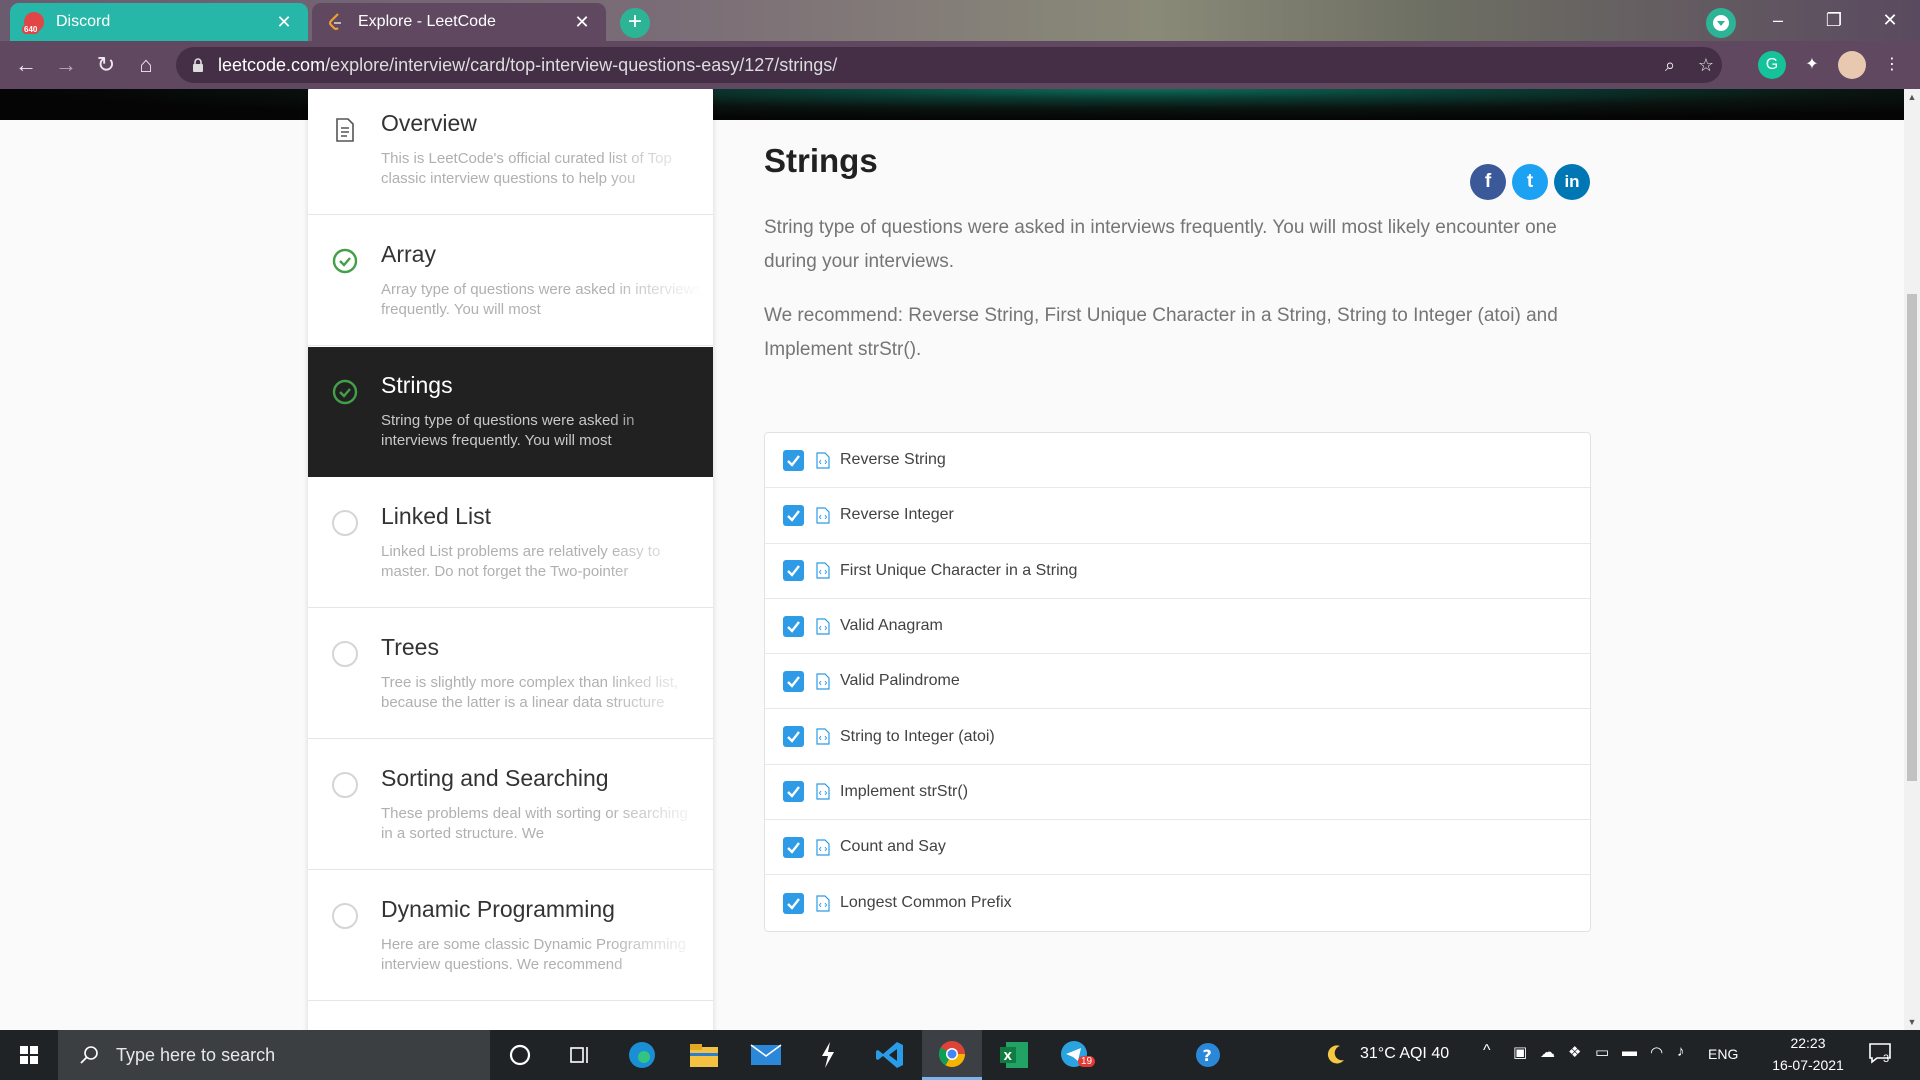  I want to click on twitter-share-icon: t, so click(1530, 182).